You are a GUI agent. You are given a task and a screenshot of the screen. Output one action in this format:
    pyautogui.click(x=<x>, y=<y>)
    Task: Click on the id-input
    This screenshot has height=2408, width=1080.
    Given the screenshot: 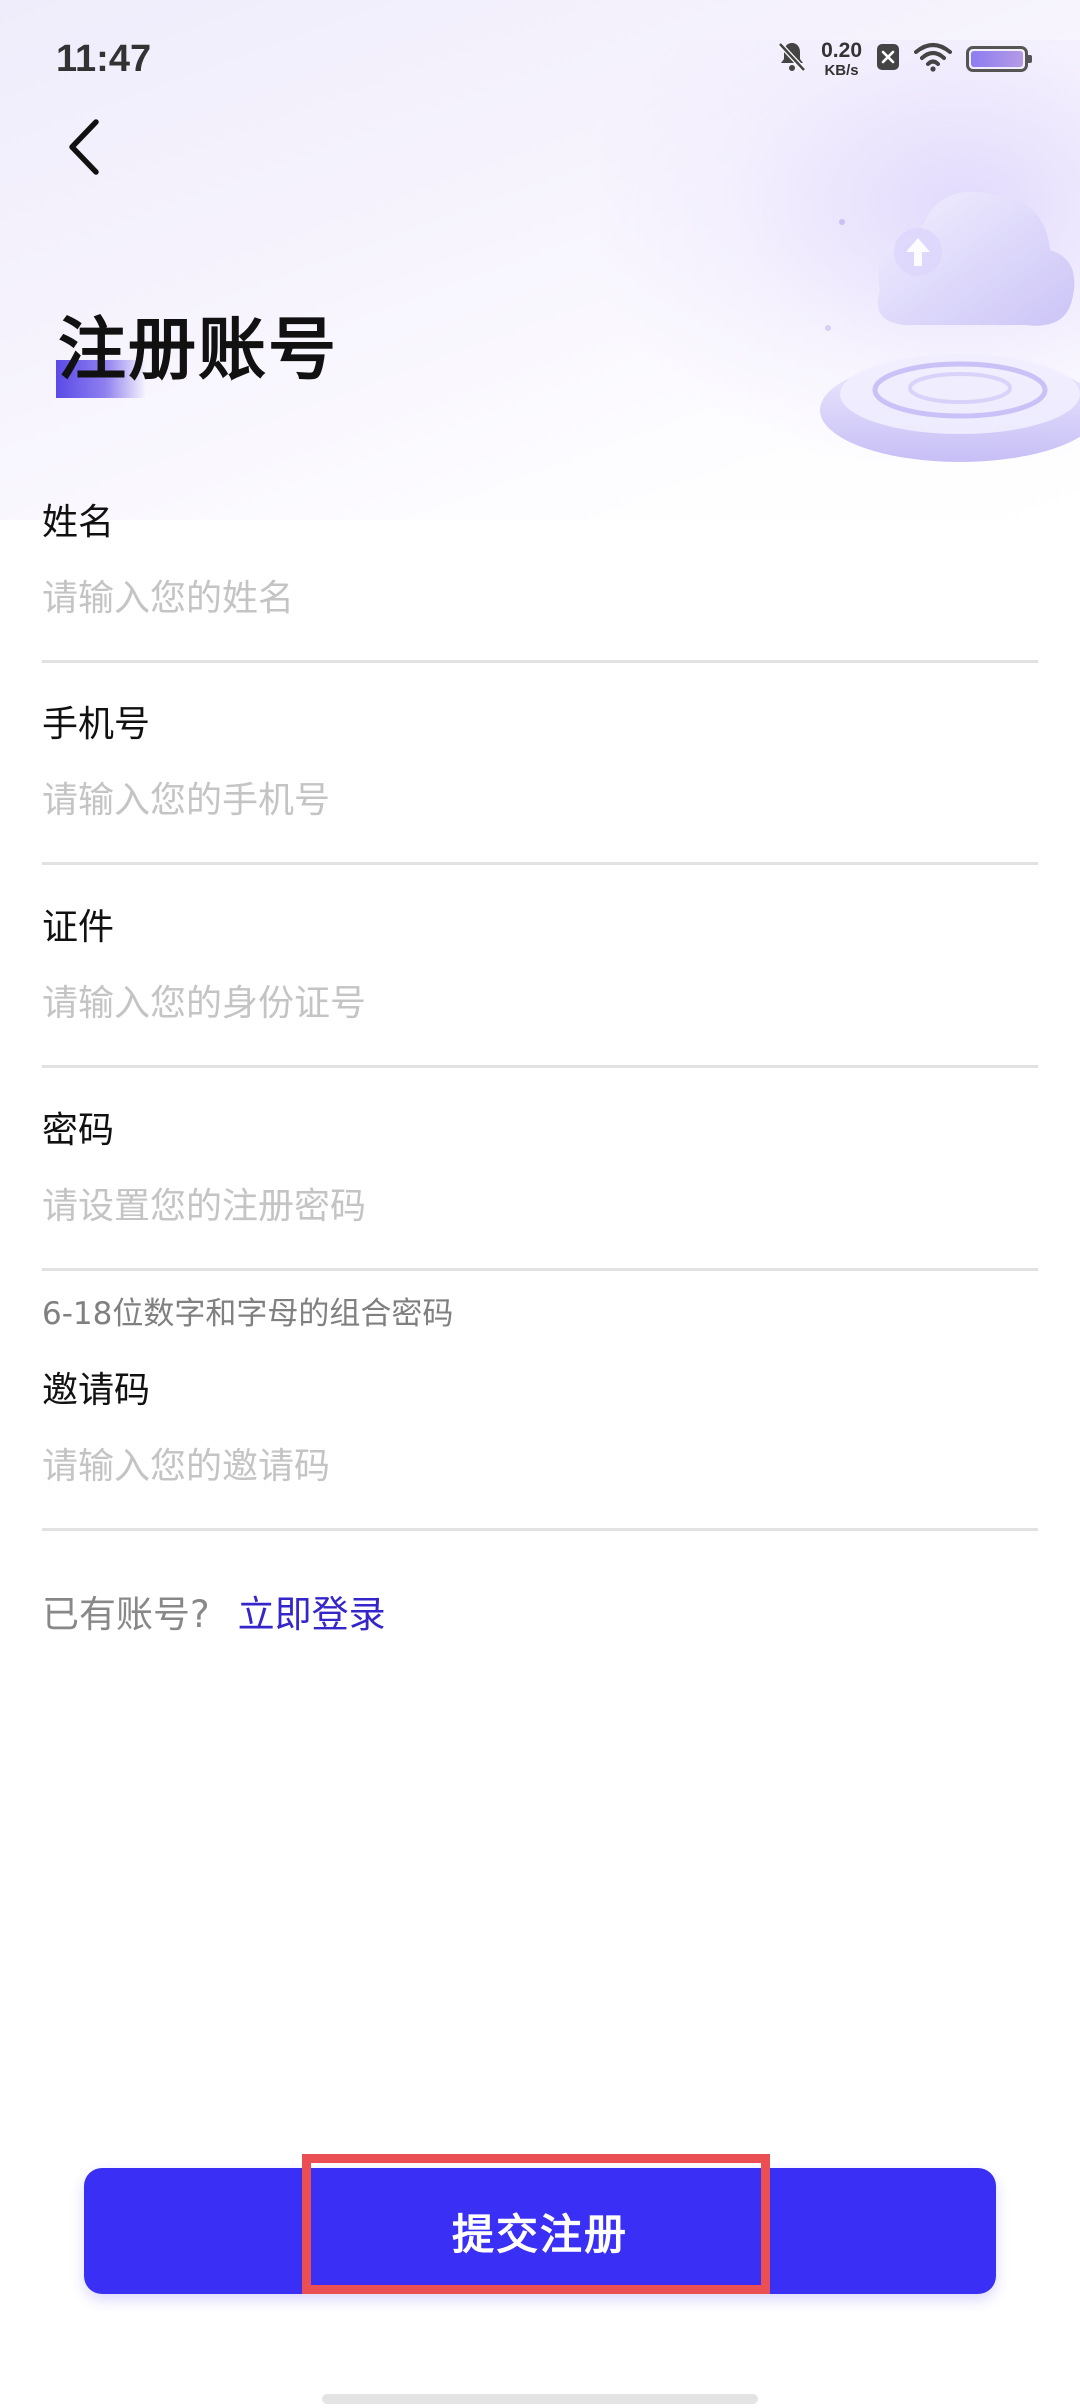 What is the action you would take?
    pyautogui.click(x=540, y=1003)
    